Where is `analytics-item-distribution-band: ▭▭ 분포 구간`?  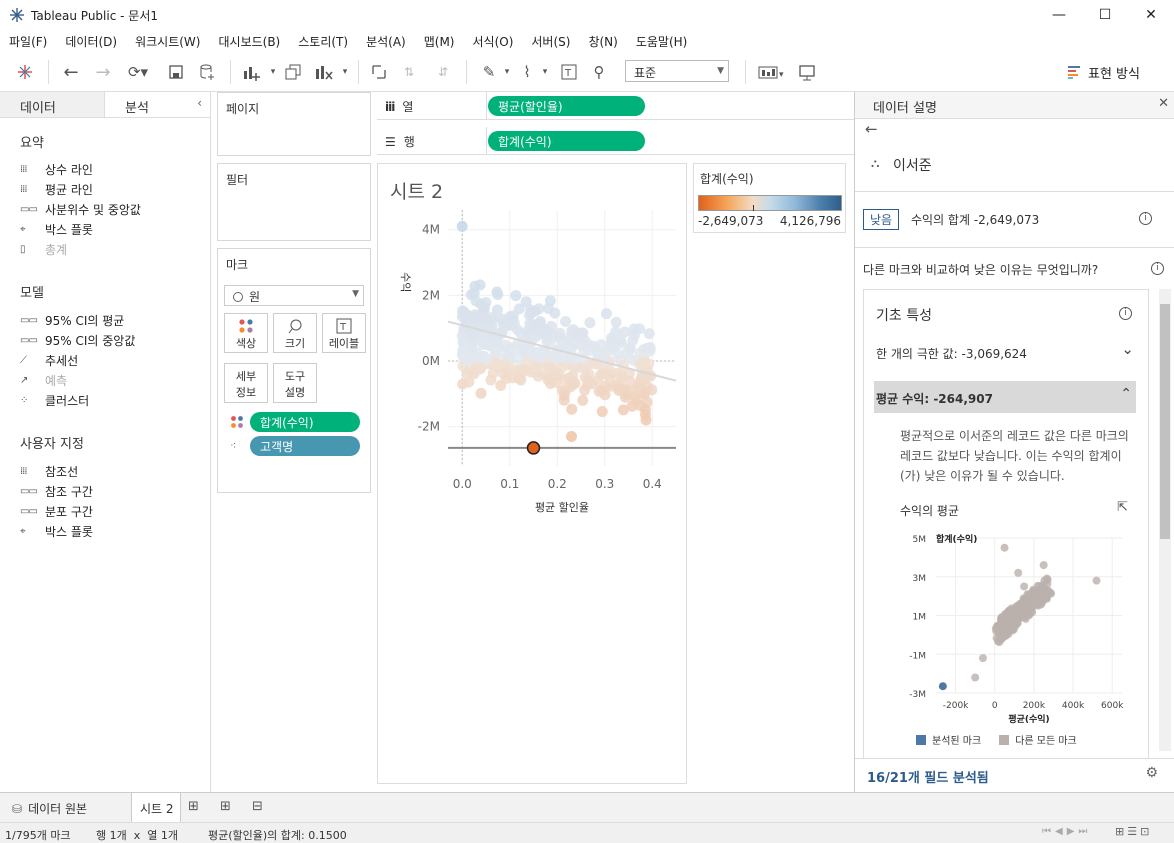 analytics-item-distribution-band: ▭▭ 분포 구간 is located at coordinates (56, 511).